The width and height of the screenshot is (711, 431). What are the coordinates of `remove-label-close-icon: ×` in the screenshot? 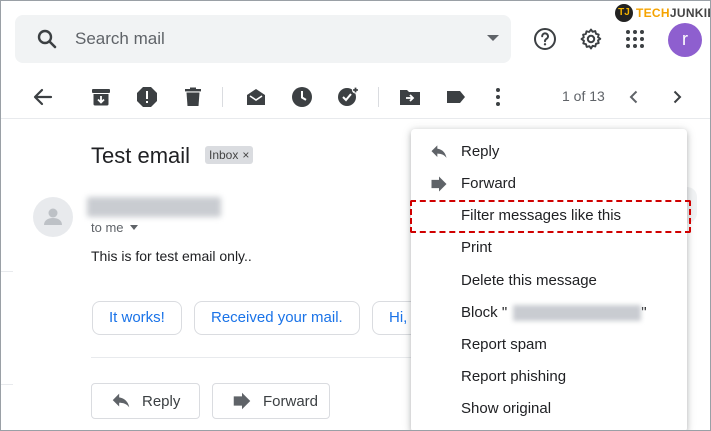 It's located at (245, 155).